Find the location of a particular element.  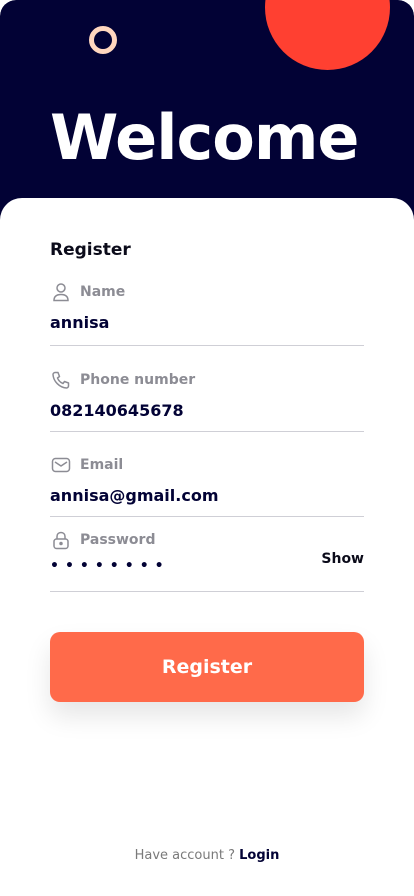

email-input: annisa@gmail.com is located at coordinates (207, 496).